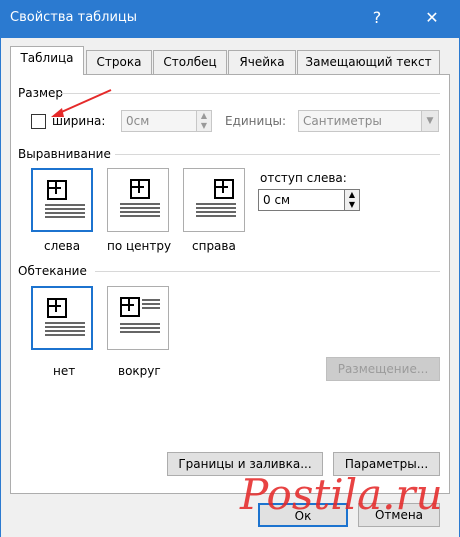 The image size is (460, 537). Describe the element at coordinates (64, 154) in the screenshot. I see `alignment-group-label: Выравнивание` at that location.